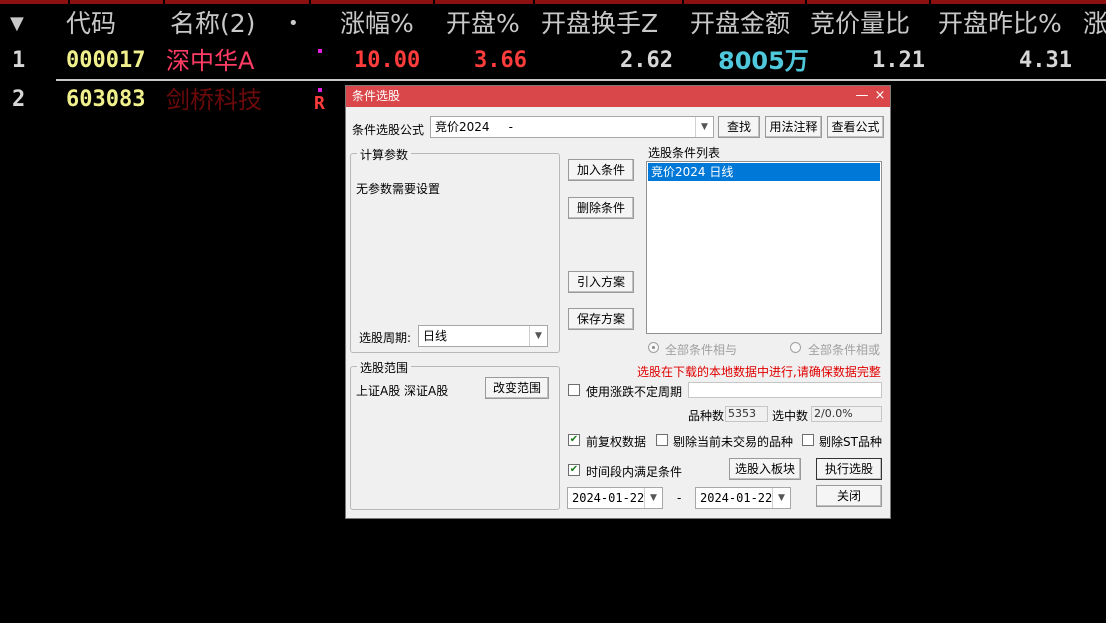 The width and height of the screenshot is (1106, 623). I want to click on forward-adjust-label: 前复权数据, so click(616, 442).